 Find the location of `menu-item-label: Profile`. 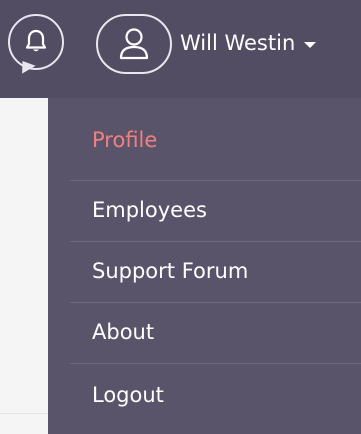

menu-item-label: Profile is located at coordinates (125, 140).